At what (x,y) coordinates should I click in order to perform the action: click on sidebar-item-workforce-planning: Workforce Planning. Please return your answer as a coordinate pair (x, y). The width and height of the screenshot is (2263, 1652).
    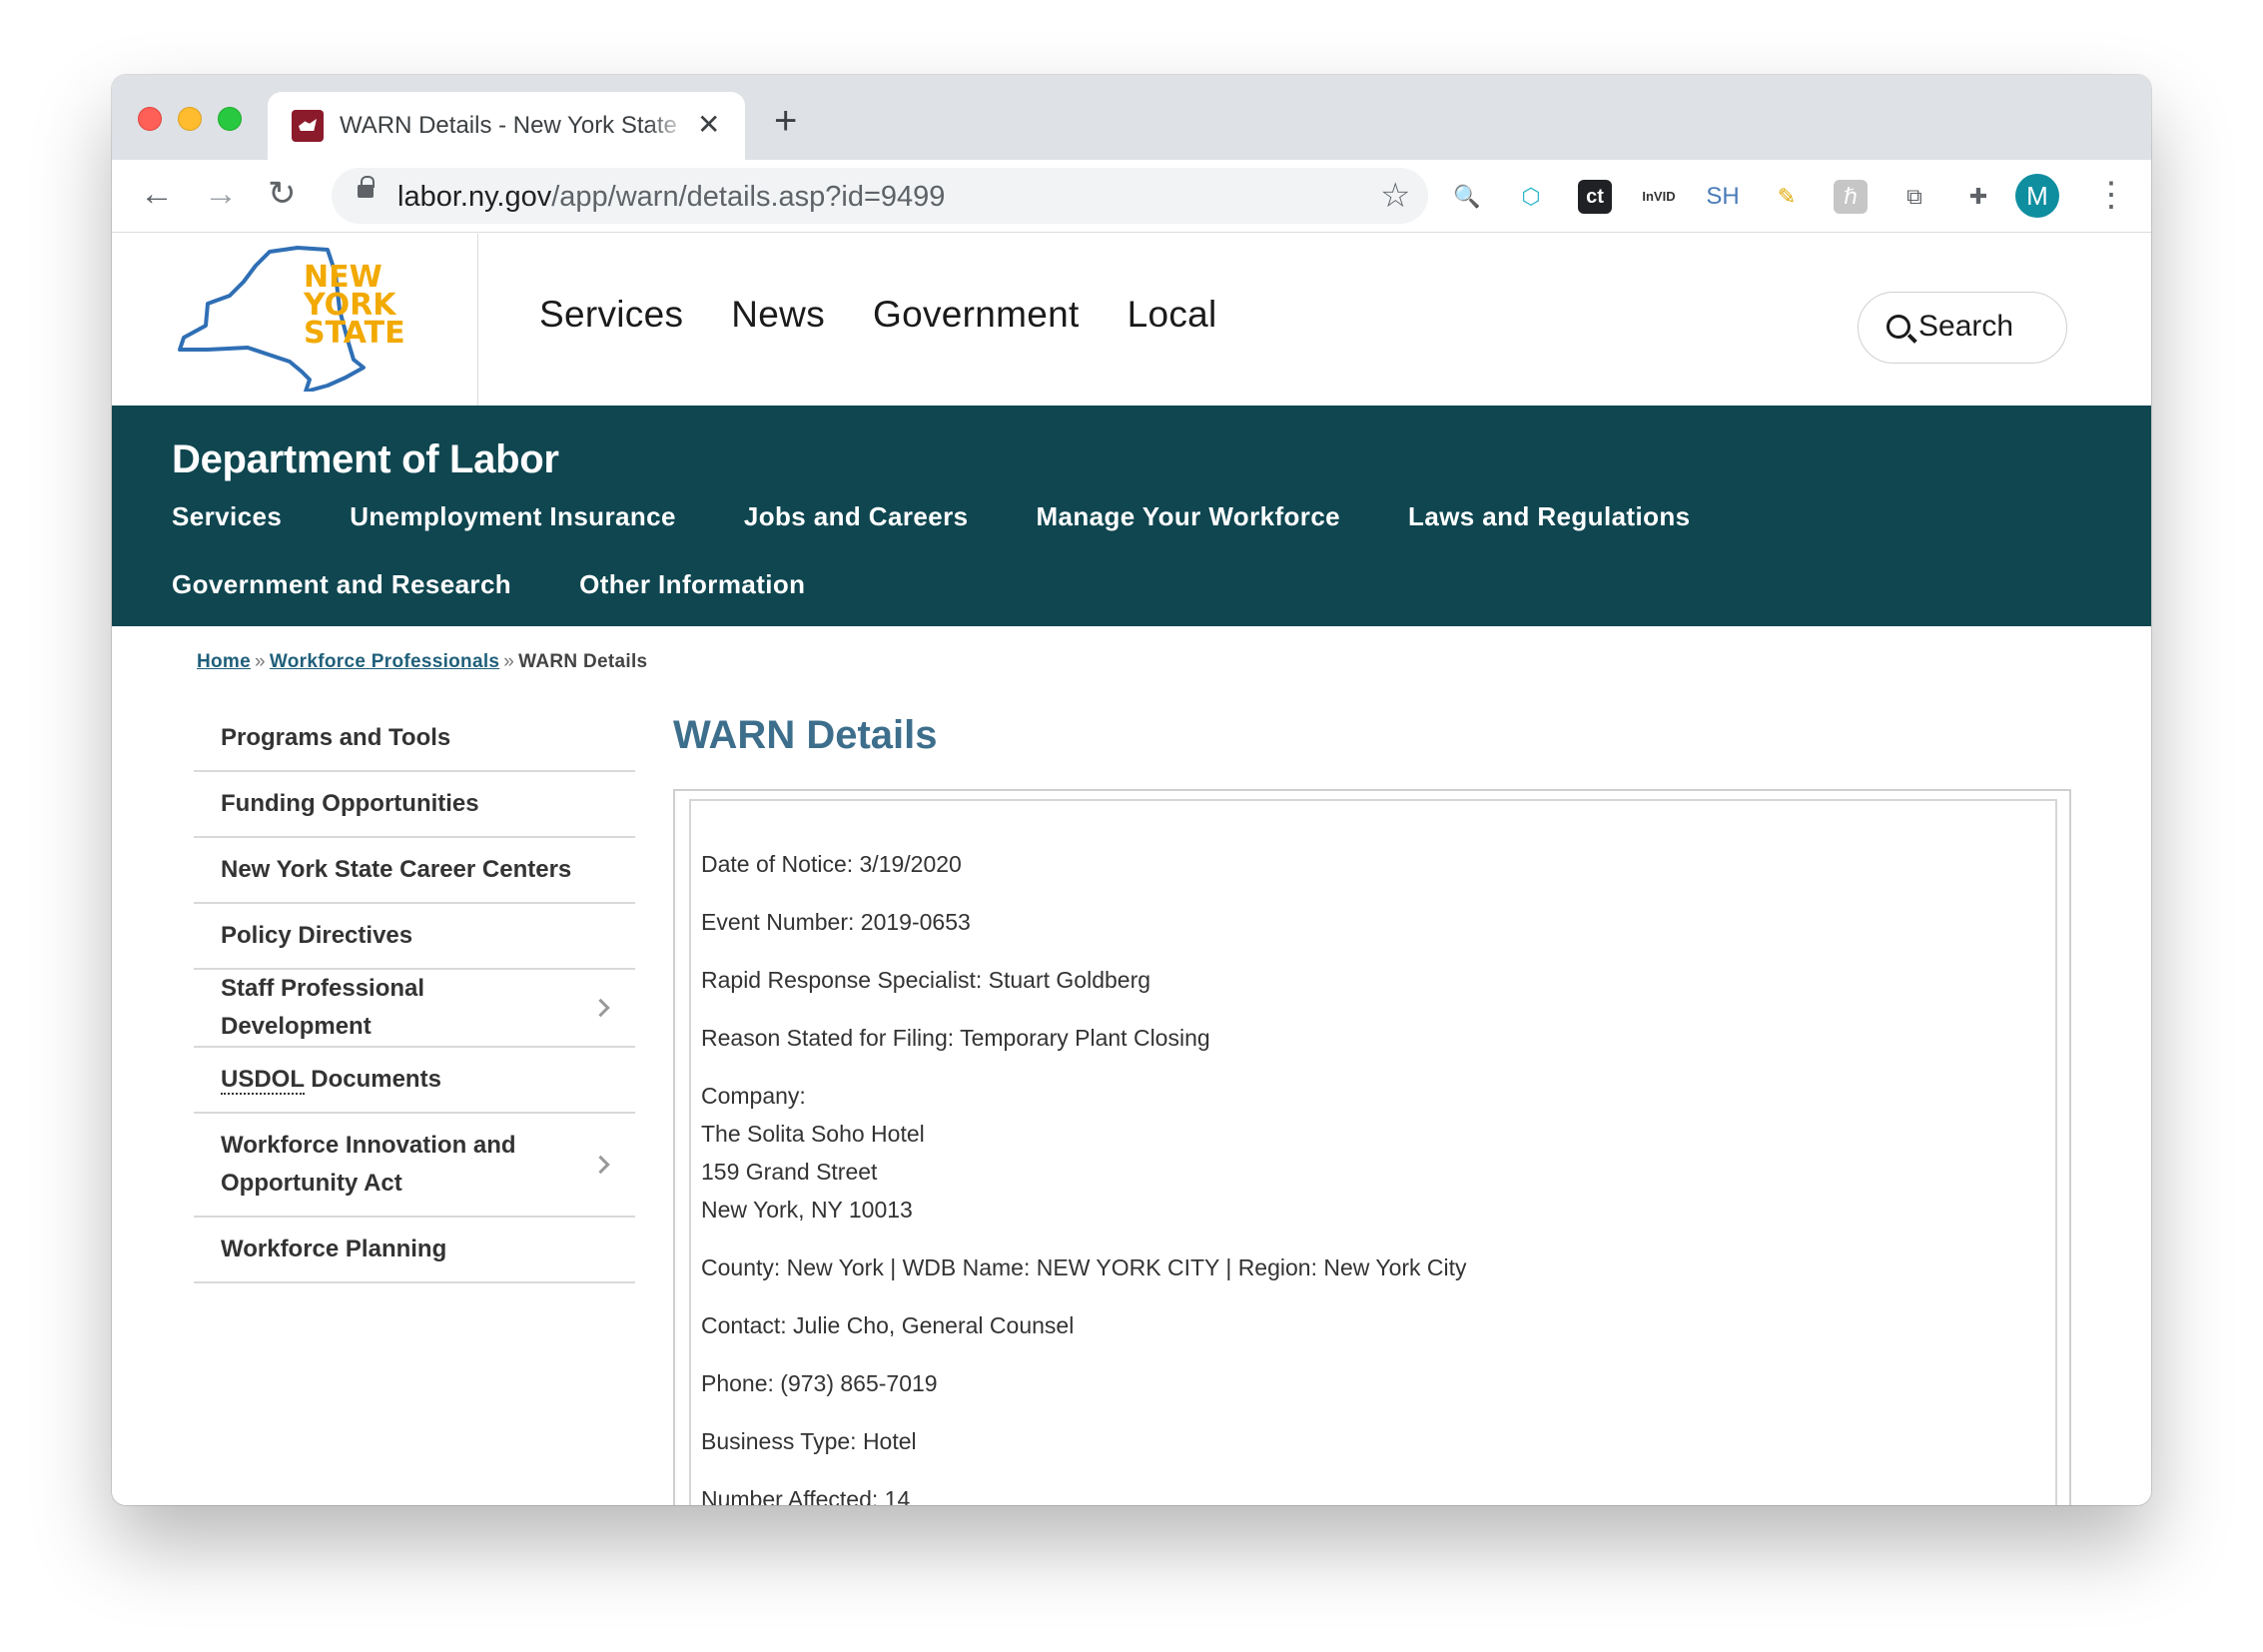
    Looking at the image, I should click on (414, 1250).